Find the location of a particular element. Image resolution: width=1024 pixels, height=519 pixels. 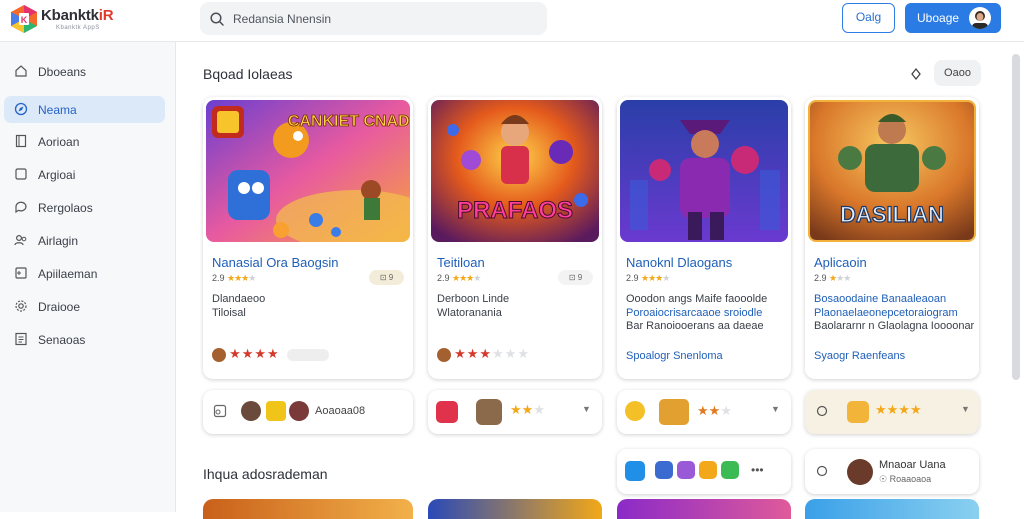

app-artwork is located at coordinates (704, 171).